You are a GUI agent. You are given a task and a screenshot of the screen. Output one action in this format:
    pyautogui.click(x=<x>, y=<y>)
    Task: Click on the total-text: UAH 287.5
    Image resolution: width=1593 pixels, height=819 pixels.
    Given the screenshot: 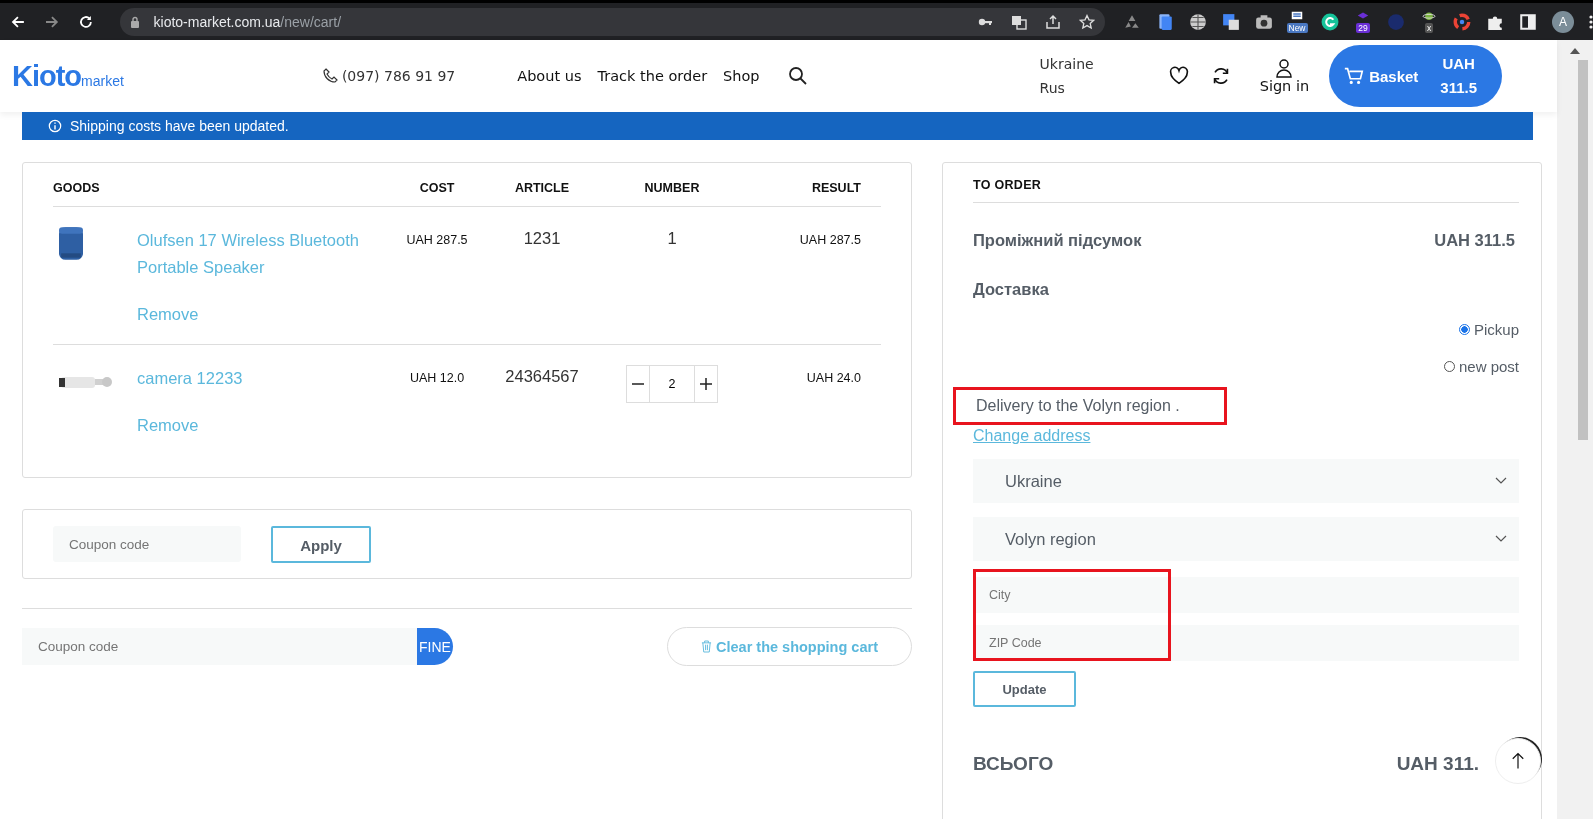 What is the action you would take?
    pyautogui.click(x=830, y=239)
    